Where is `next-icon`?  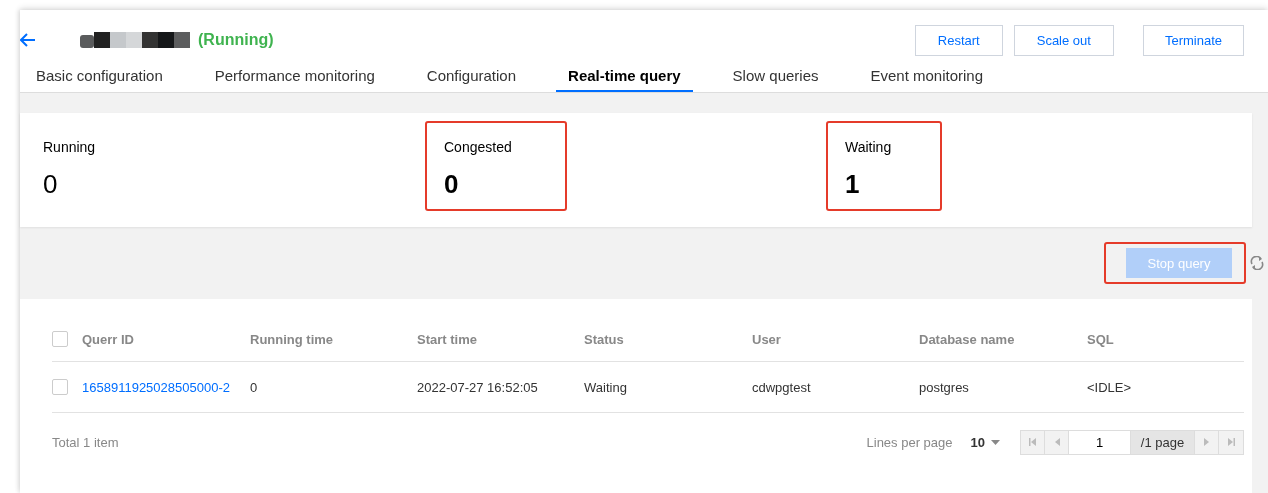
next-icon is located at coordinates (1206, 442).